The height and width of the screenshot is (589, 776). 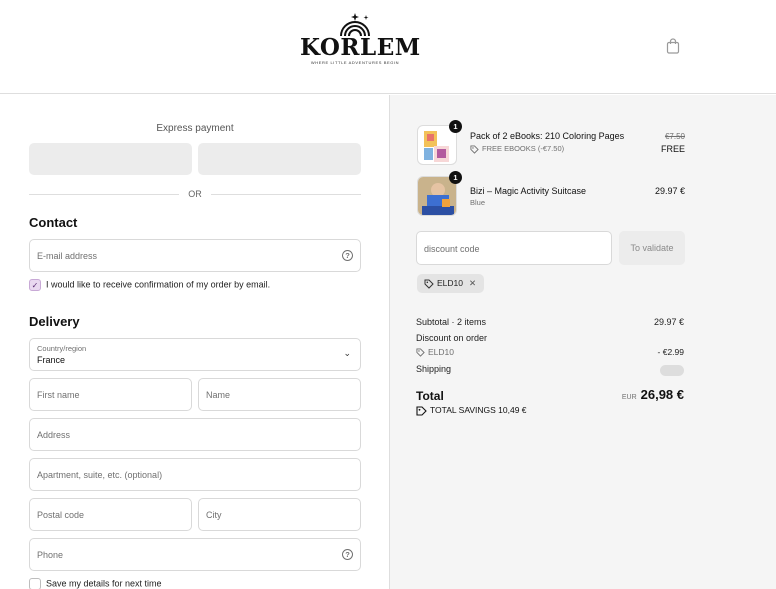 I want to click on item-discount-text: FREE EBOOKS (-€7.50), so click(x=523, y=148).